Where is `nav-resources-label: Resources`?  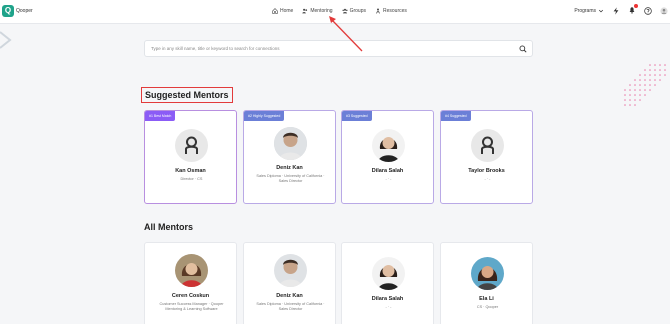
nav-resources-label: Resources is located at coordinates (394, 11).